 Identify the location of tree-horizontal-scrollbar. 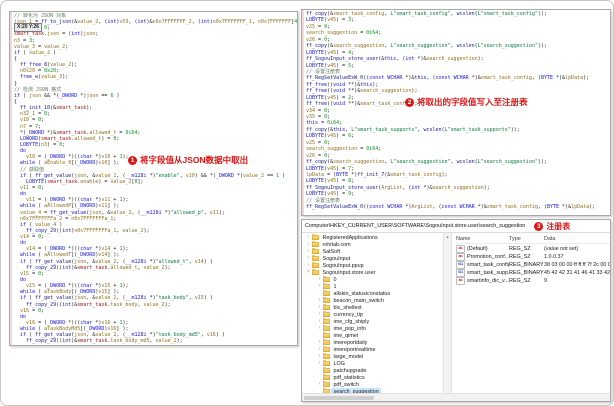
(456, 397).